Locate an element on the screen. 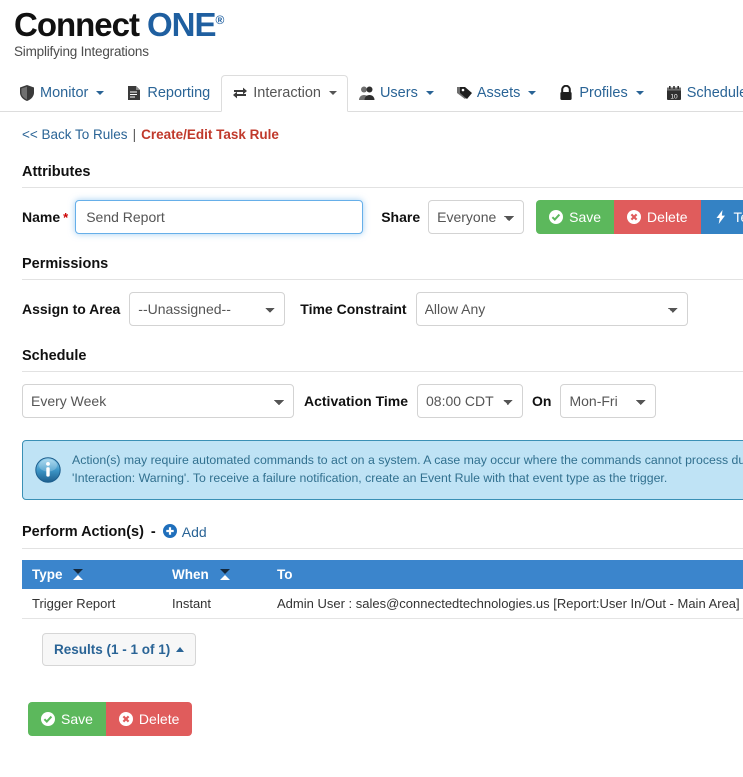 Image resolution: width=743 pixels, height=777 pixels. add-action-button: Add is located at coordinates (184, 532).